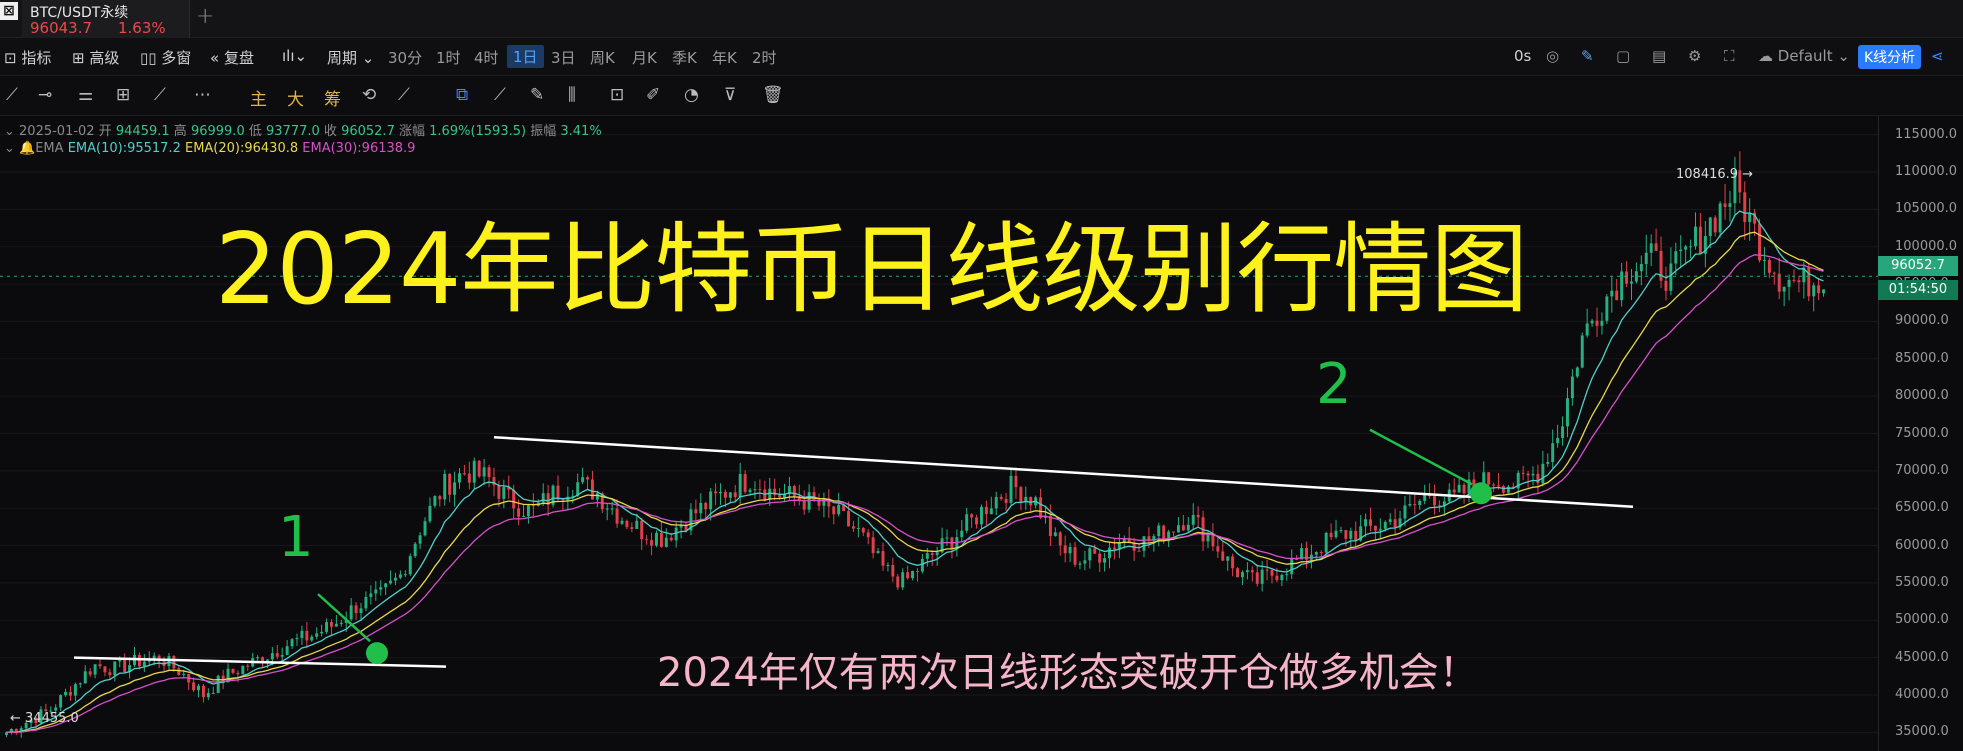 This screenshot has width=1963, height=751. I want to click on layout-icon: ▢, so click(1623, 56).